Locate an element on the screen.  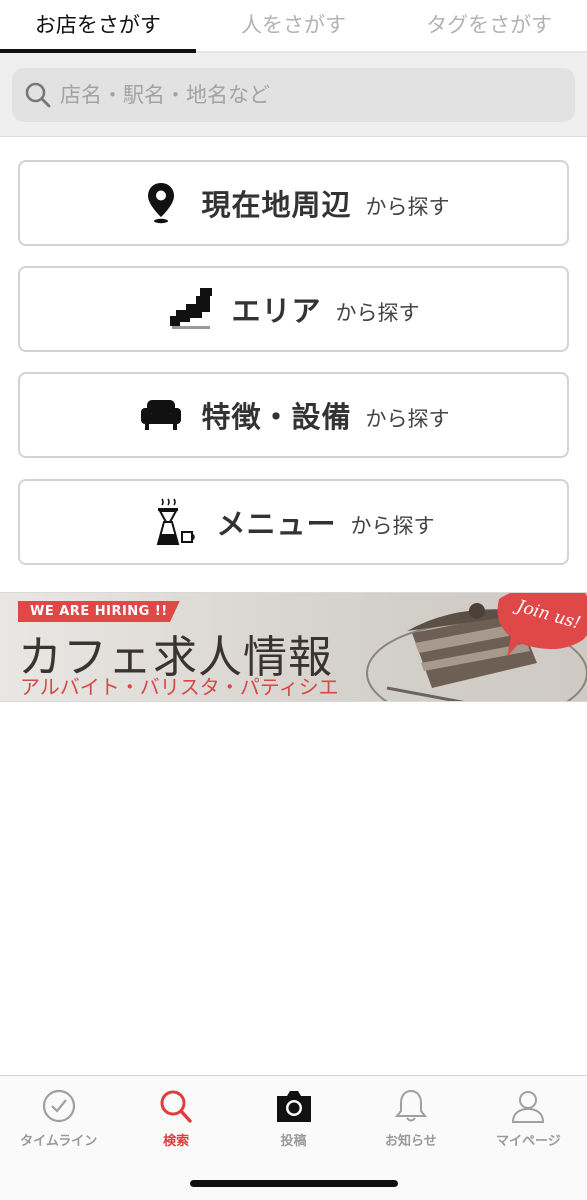
banner-subtitle: アルバイト・バリスタ・パティシエ is located at coordinates (179, 687).